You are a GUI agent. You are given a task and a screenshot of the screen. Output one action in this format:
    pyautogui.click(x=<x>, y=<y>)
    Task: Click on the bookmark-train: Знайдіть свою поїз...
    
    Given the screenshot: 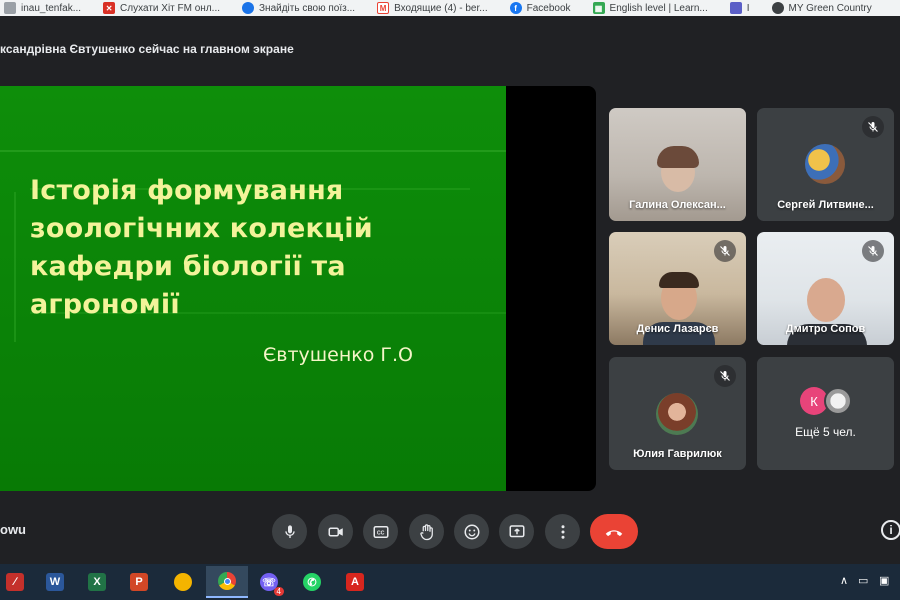 What is the action you would take?
    pyautogui.click(x=305, y=8)
    